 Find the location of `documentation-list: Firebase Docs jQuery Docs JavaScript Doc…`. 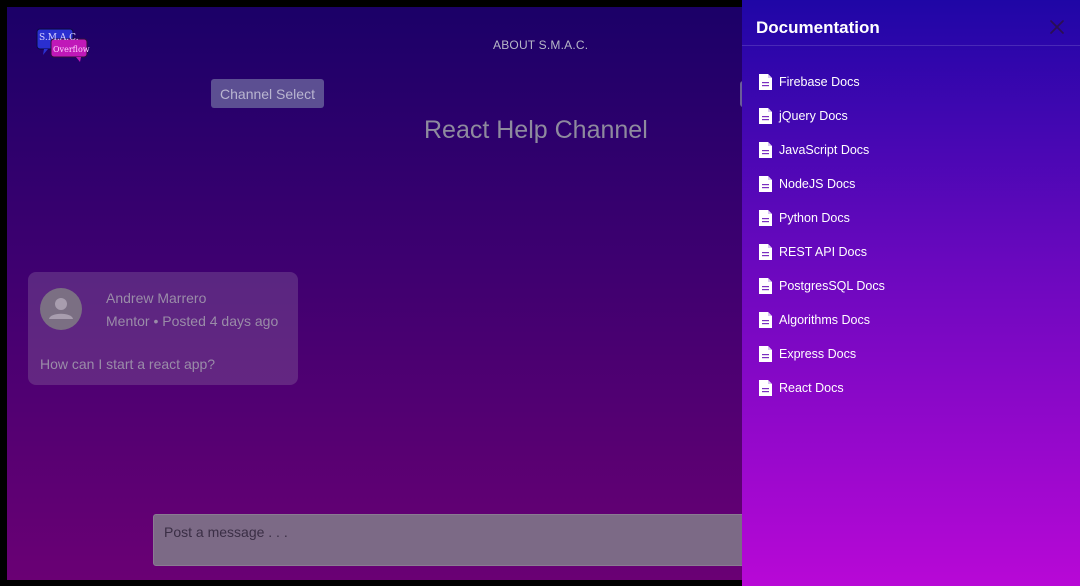

documentation-list: Firebase Docs jQuery Docs JavaScript Doc… is located at coordinates (821, 235).